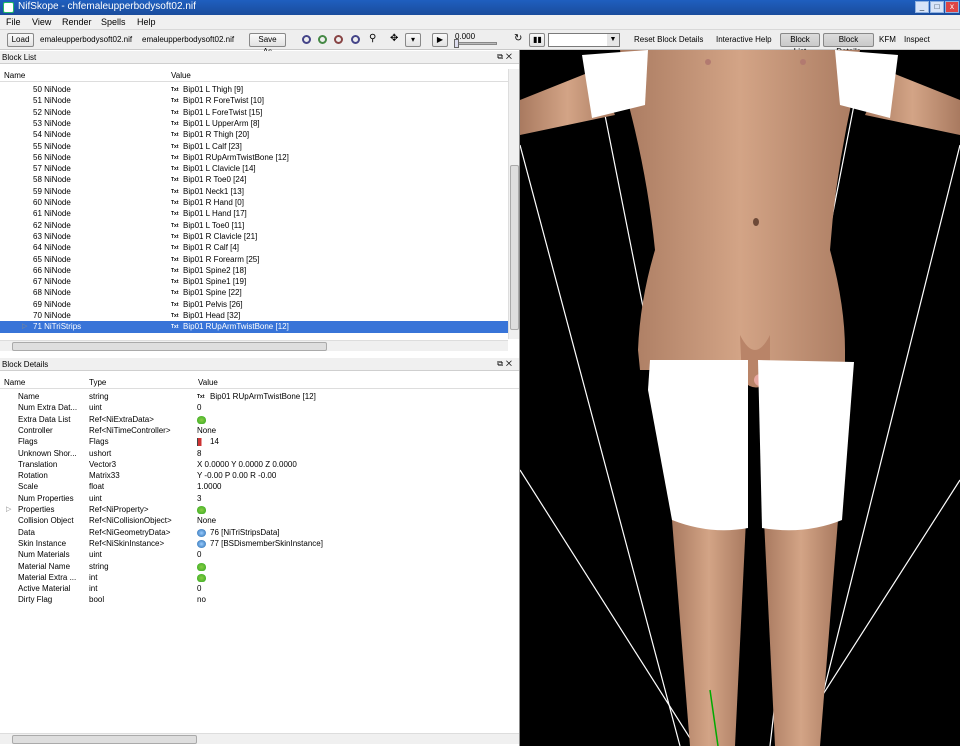 The height and width of the screenshot is (746, 960). What do you see at coordinates (338, 39) in the screenshot?
I see `view-top-icon` at bounding box center [338, 39].